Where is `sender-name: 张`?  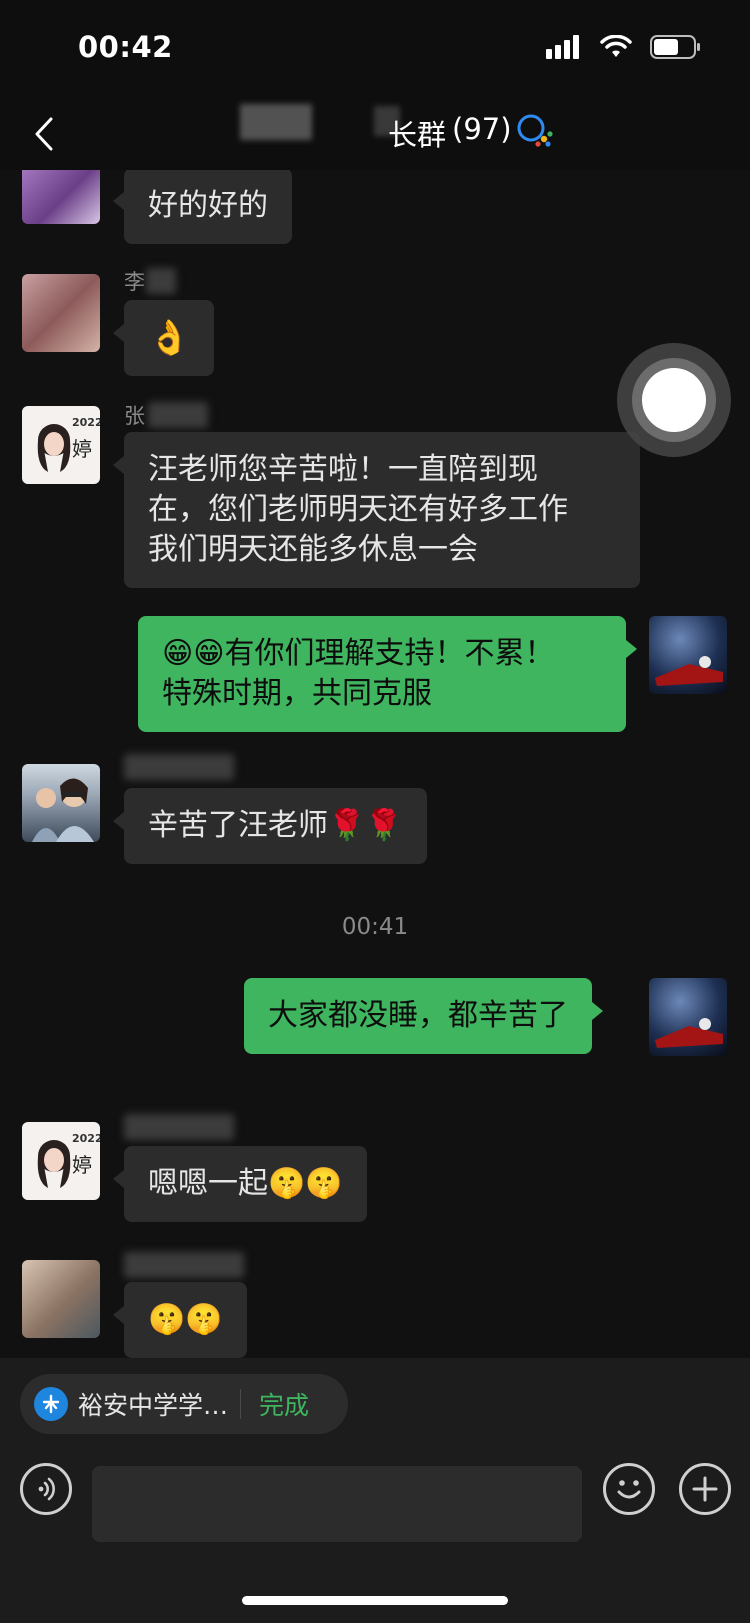 sender-name: 张 is located at coordinates (134, 416).